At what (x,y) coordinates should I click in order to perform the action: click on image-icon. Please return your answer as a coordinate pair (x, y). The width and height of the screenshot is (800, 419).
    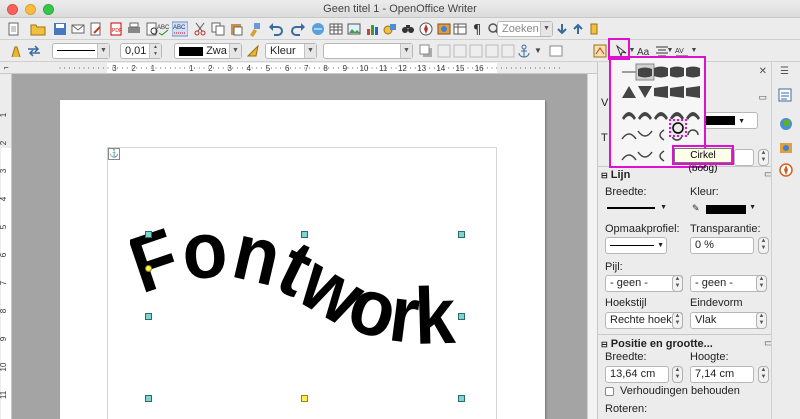
    Looking at the image, I should click on (354, 29).